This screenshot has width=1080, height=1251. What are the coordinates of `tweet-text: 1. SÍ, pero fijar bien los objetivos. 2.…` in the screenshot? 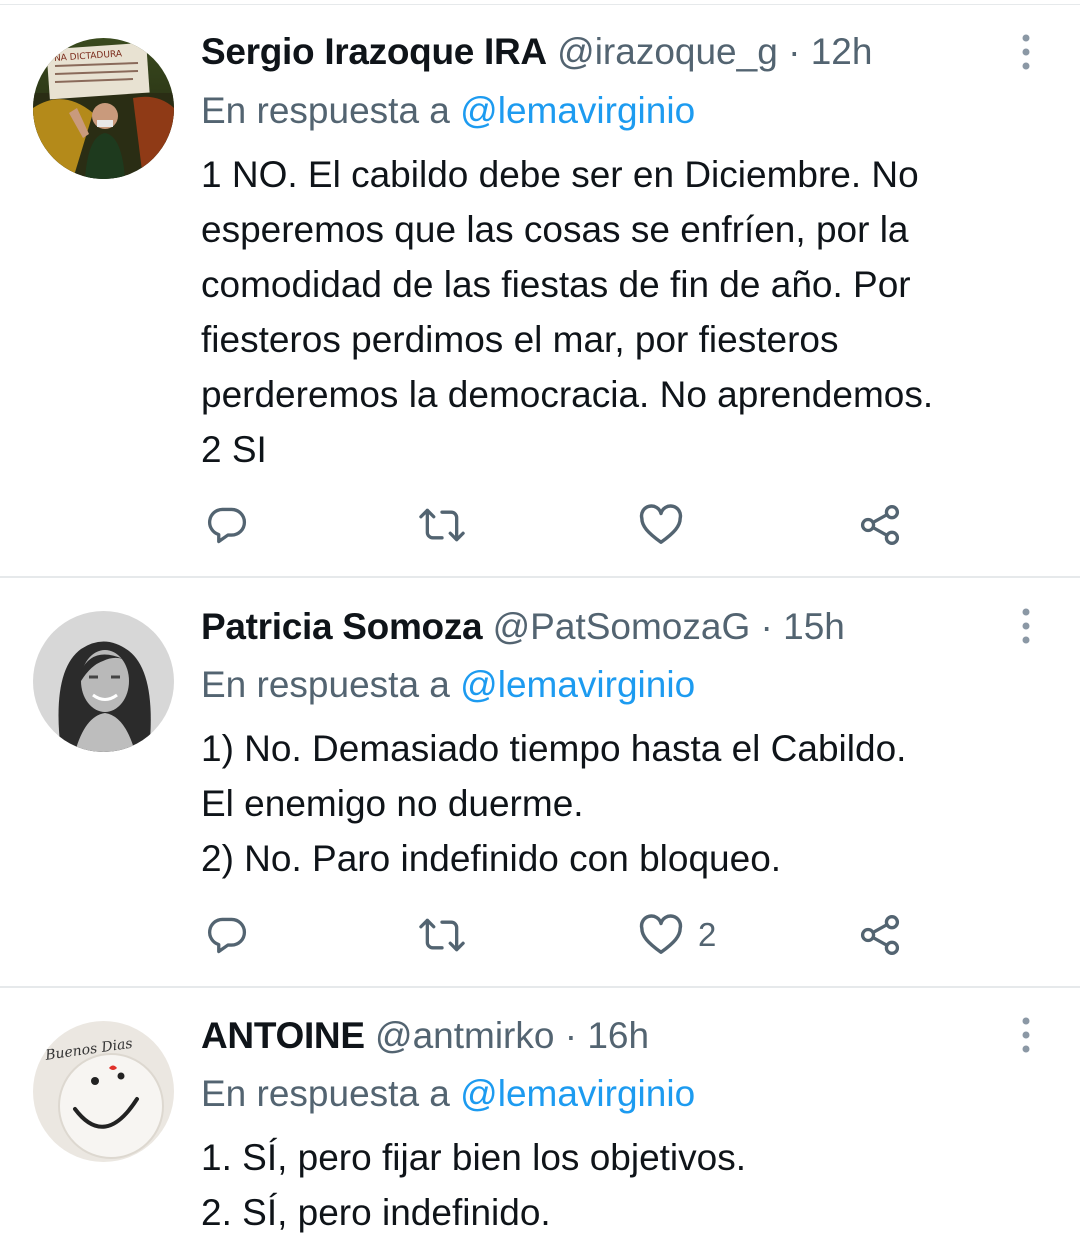 It's located at (626, 1185).